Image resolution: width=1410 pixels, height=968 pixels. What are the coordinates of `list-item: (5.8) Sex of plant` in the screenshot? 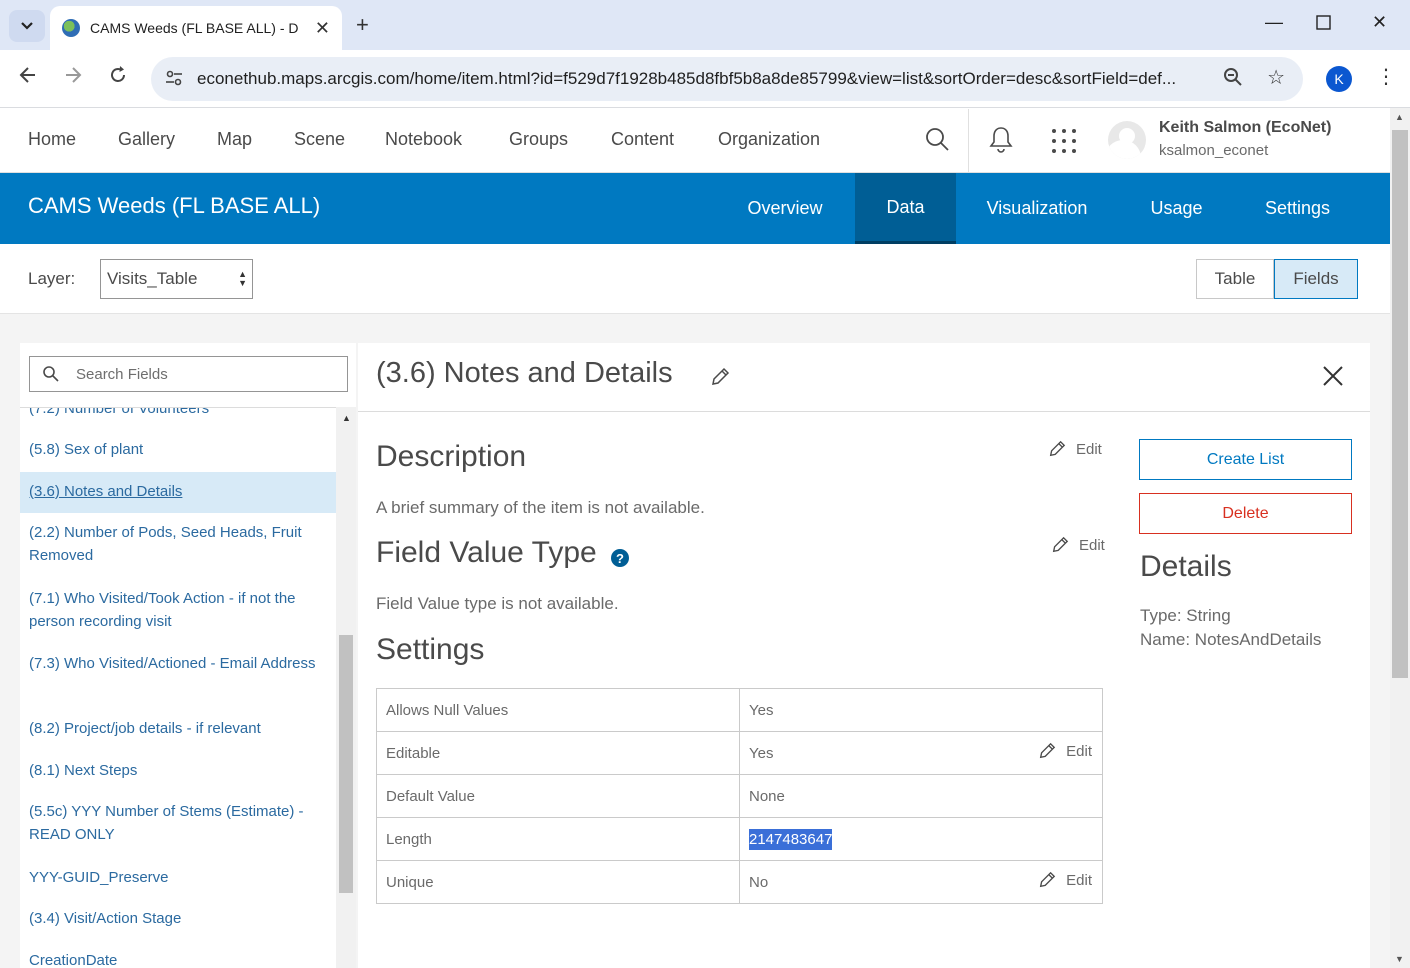 It's located at (178, 449).